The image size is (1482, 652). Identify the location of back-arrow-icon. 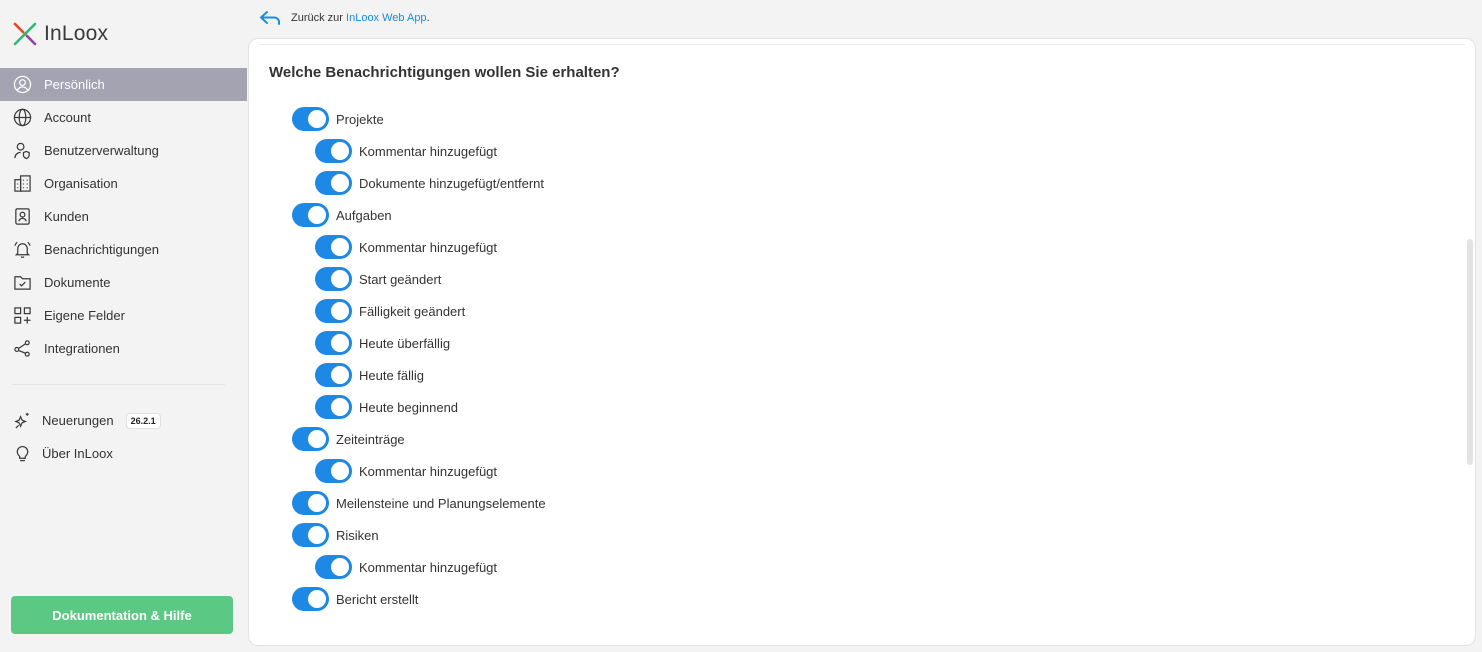
(270, 18).